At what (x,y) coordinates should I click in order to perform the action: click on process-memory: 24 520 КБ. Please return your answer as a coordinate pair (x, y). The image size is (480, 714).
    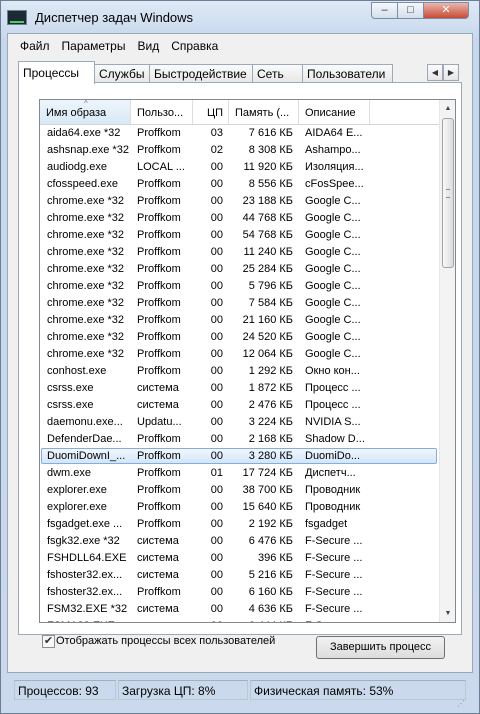
    Looking at the image, I should click on (267, 337).